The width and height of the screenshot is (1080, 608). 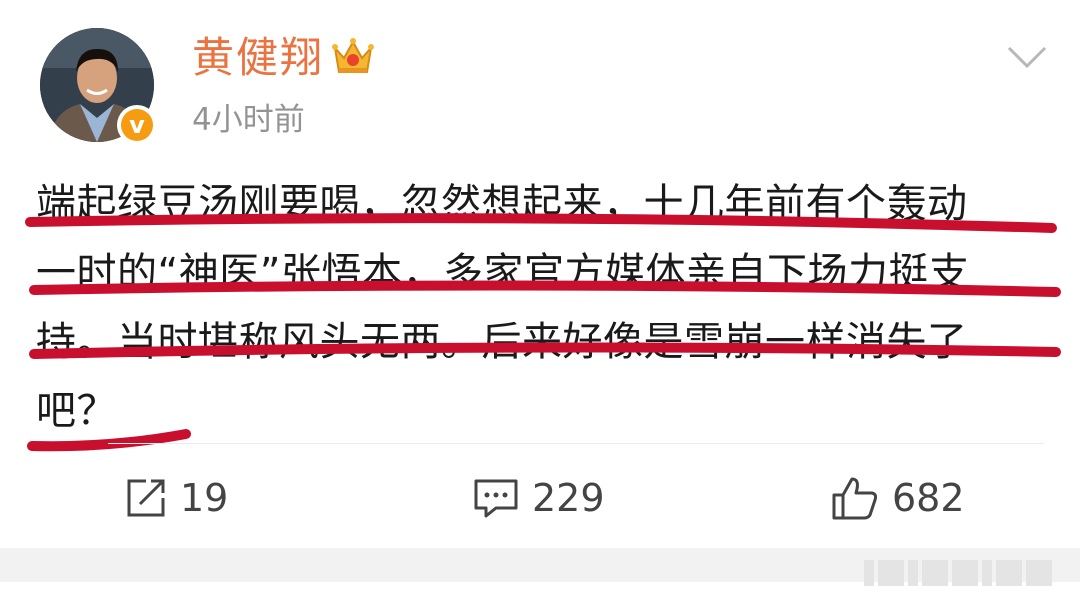 I want to click on chevron-down-icon, so click(x=1027, y=57).